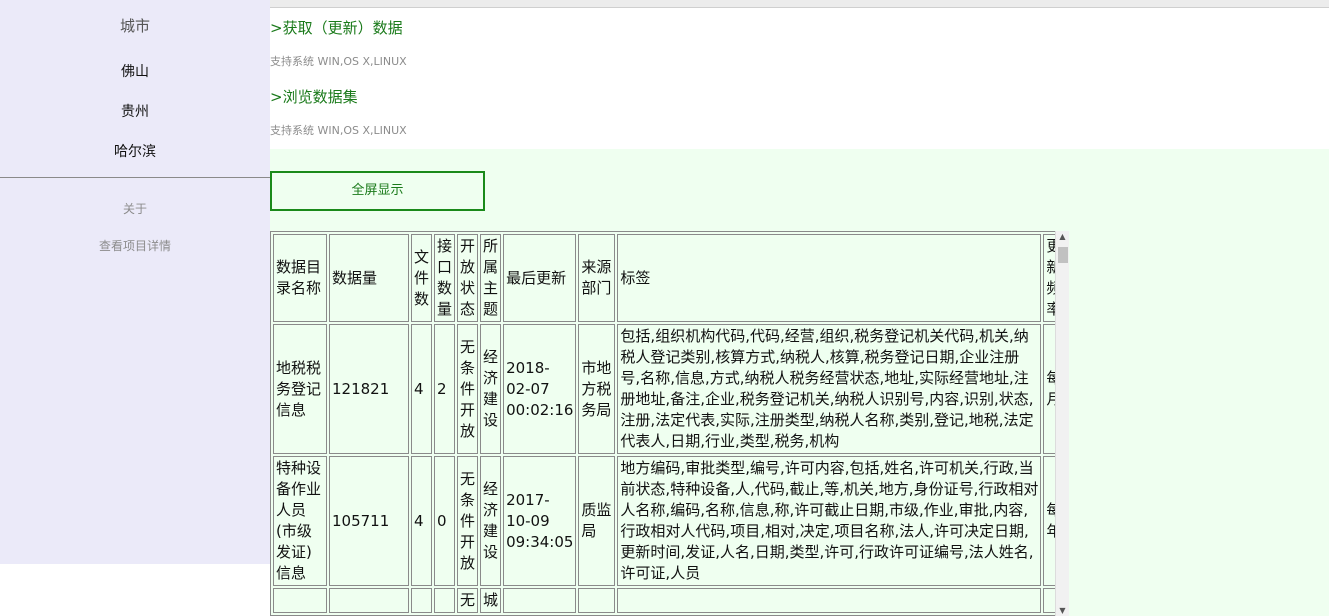 This screenshot has width=1329, height=616. I want to click on cell-apis: 2, so click(445, 389).